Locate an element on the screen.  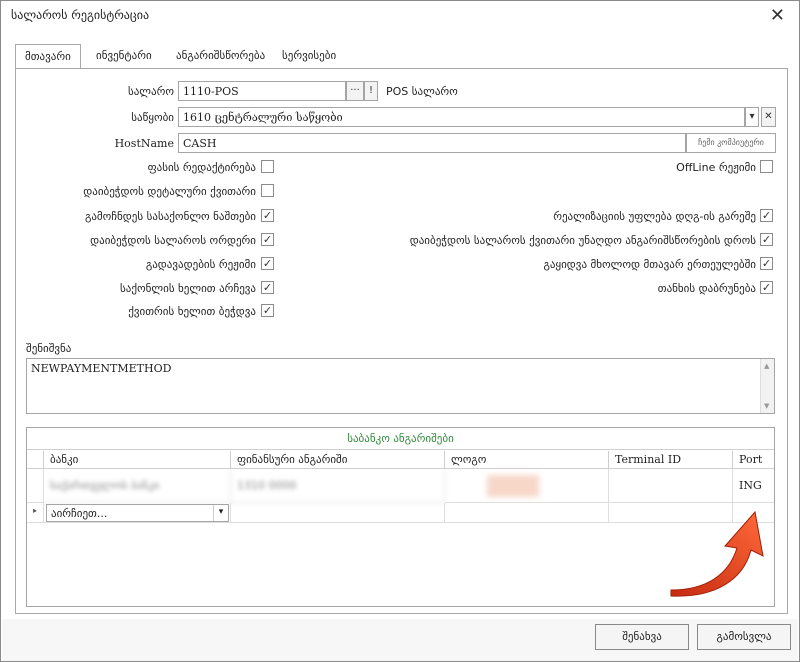
new-row-bank-cell: აირჩიეთ... ▾ is located at coordinates (137, 513).